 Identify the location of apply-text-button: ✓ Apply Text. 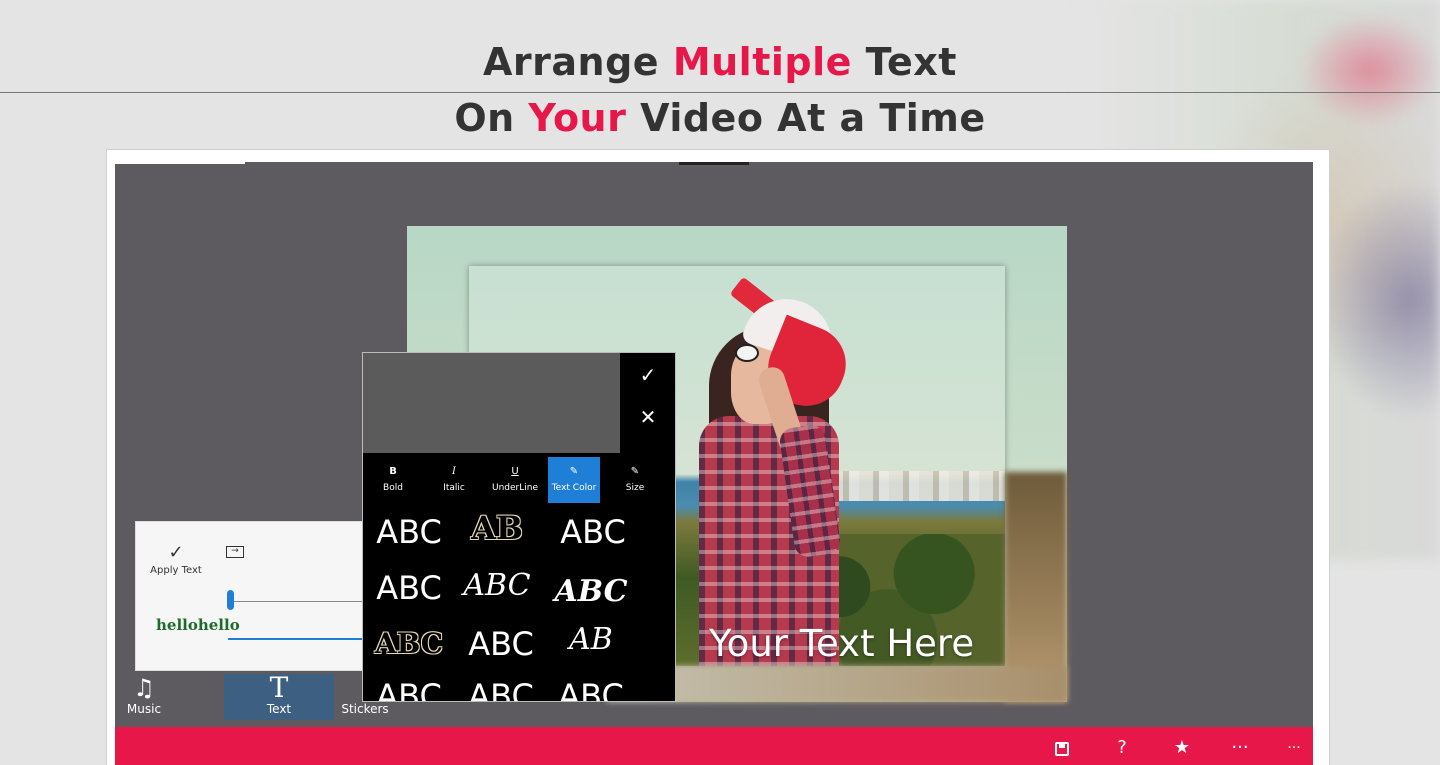
(176, 559).